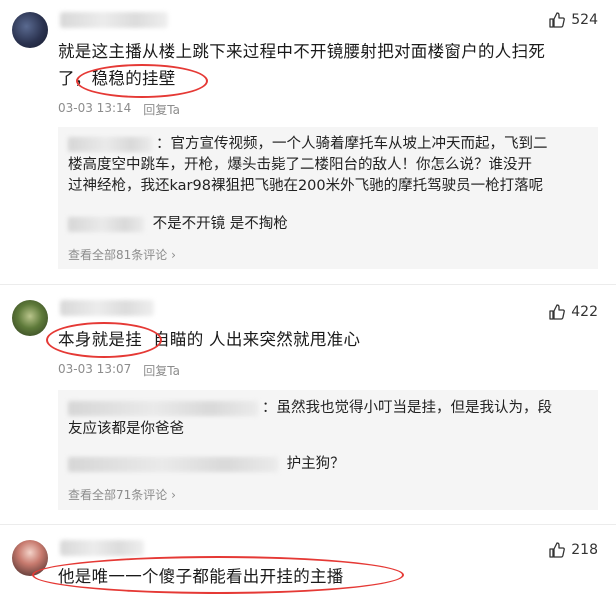  Describe the element at coordinates (310, 418) in the screenshot. I see `reply-item: ：虽然我也觉得小叮当是挂，但是我认为，段 友应该都是你爸爸` at that location.